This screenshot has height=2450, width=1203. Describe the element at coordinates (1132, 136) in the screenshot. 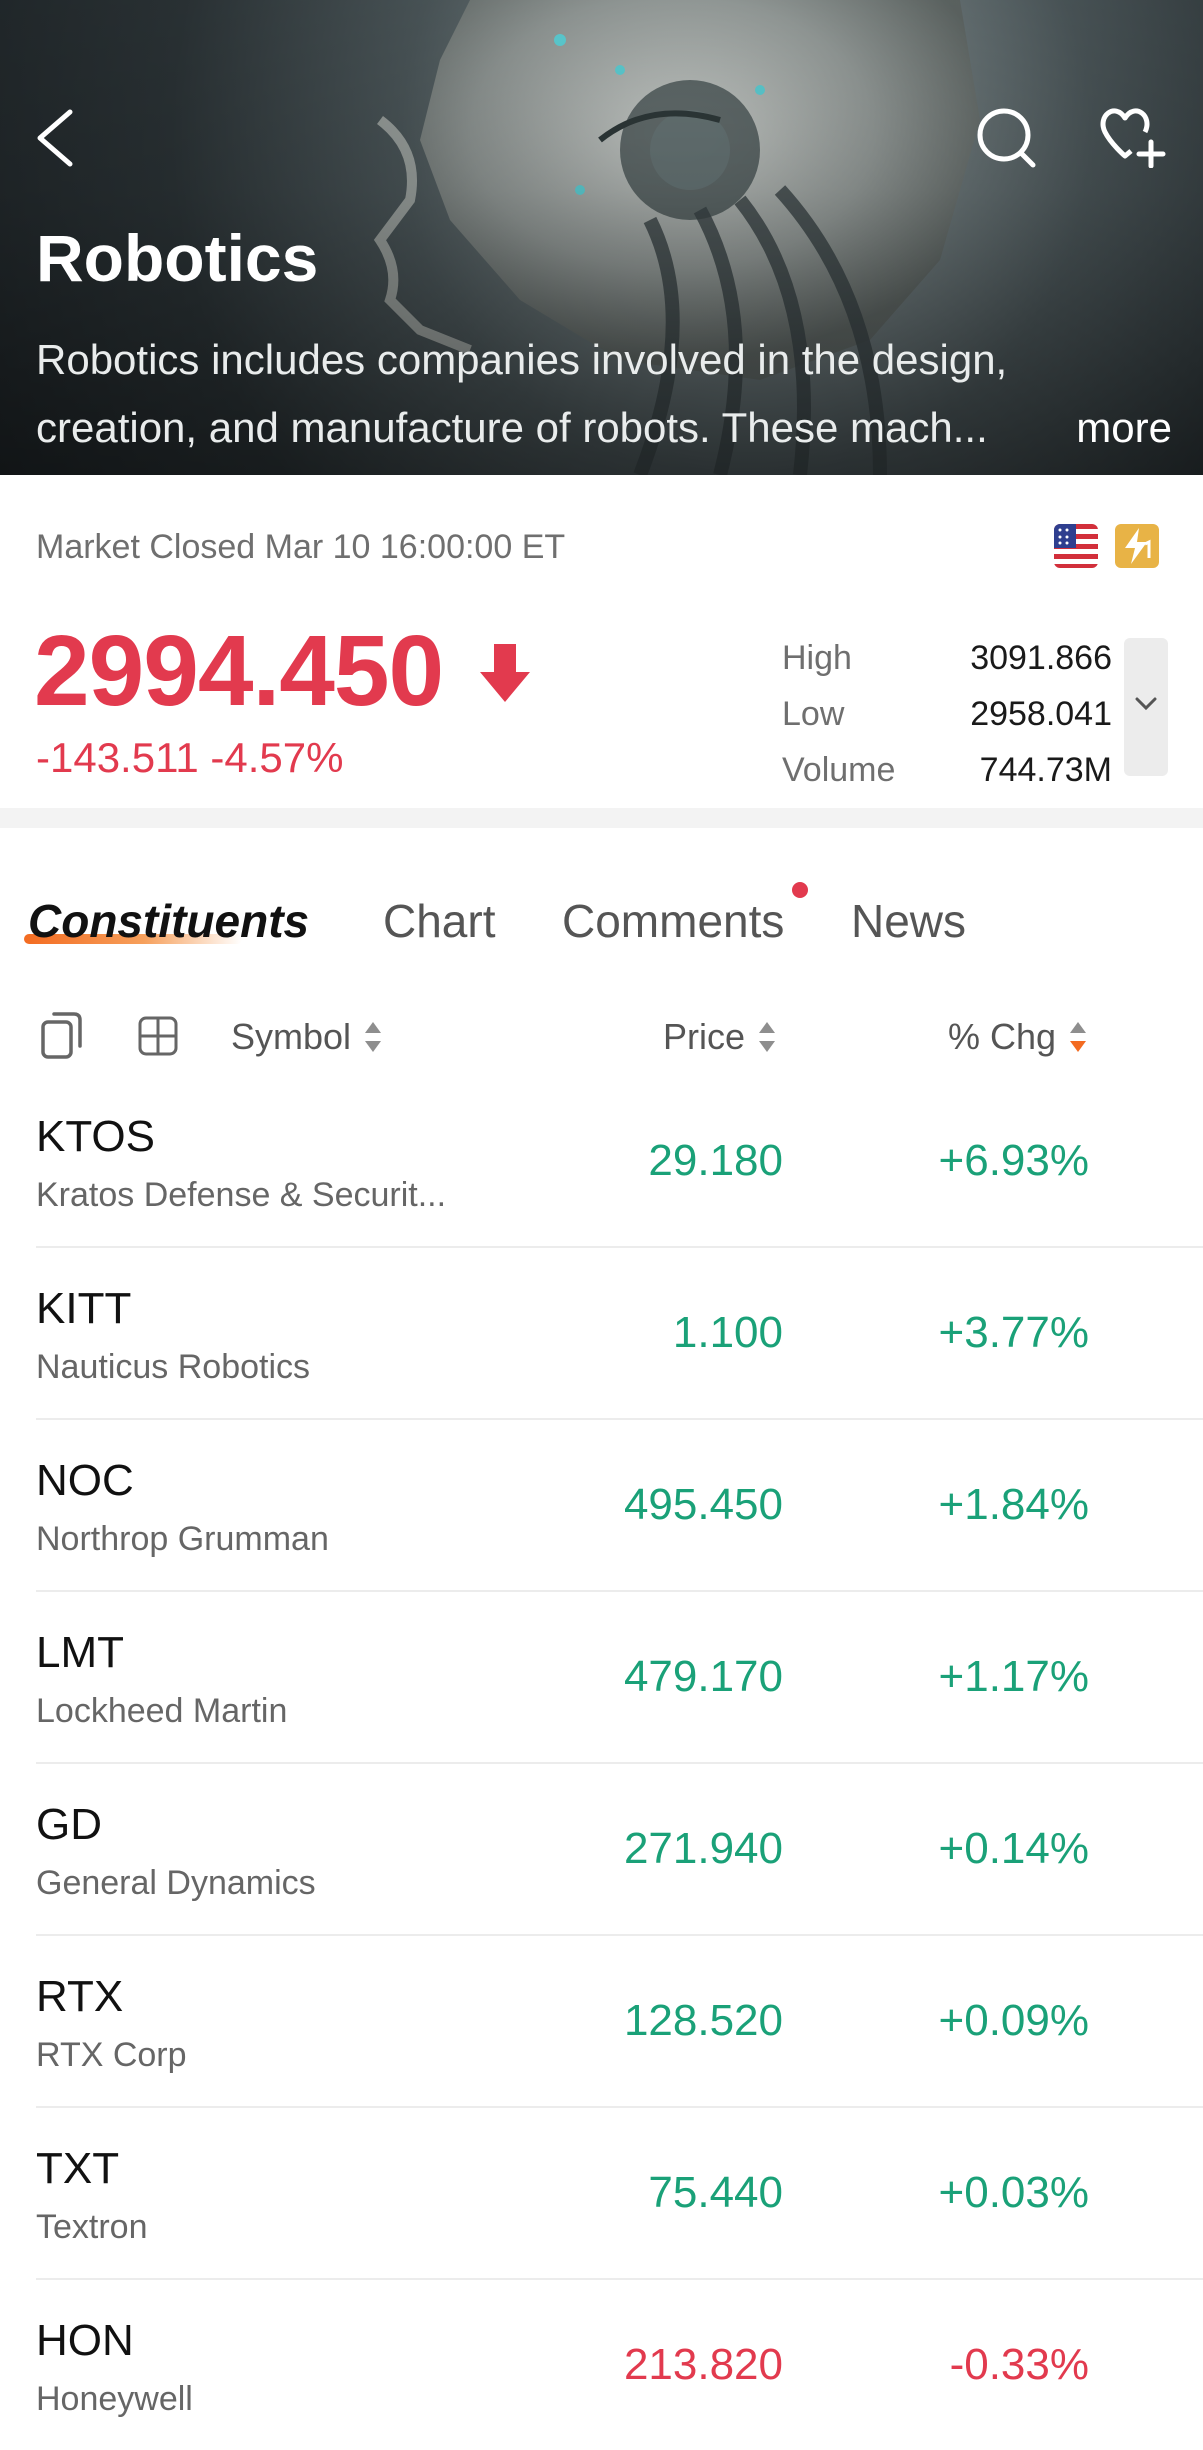

I see `heart-plus-icon` at that location.